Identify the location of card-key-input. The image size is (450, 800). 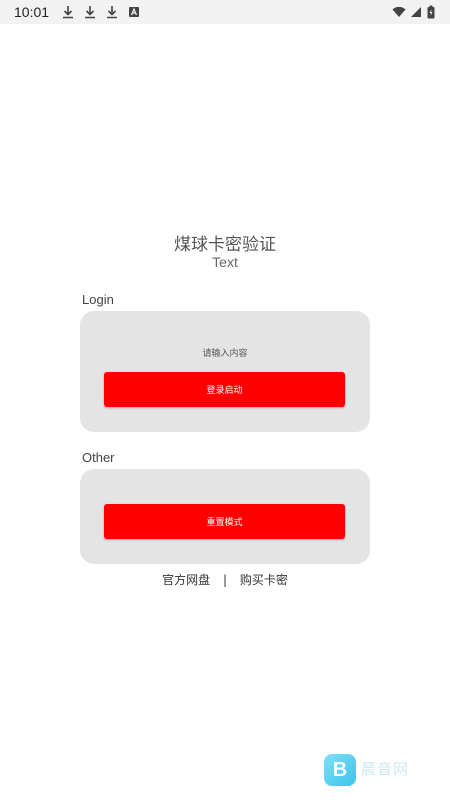
(225, 354).